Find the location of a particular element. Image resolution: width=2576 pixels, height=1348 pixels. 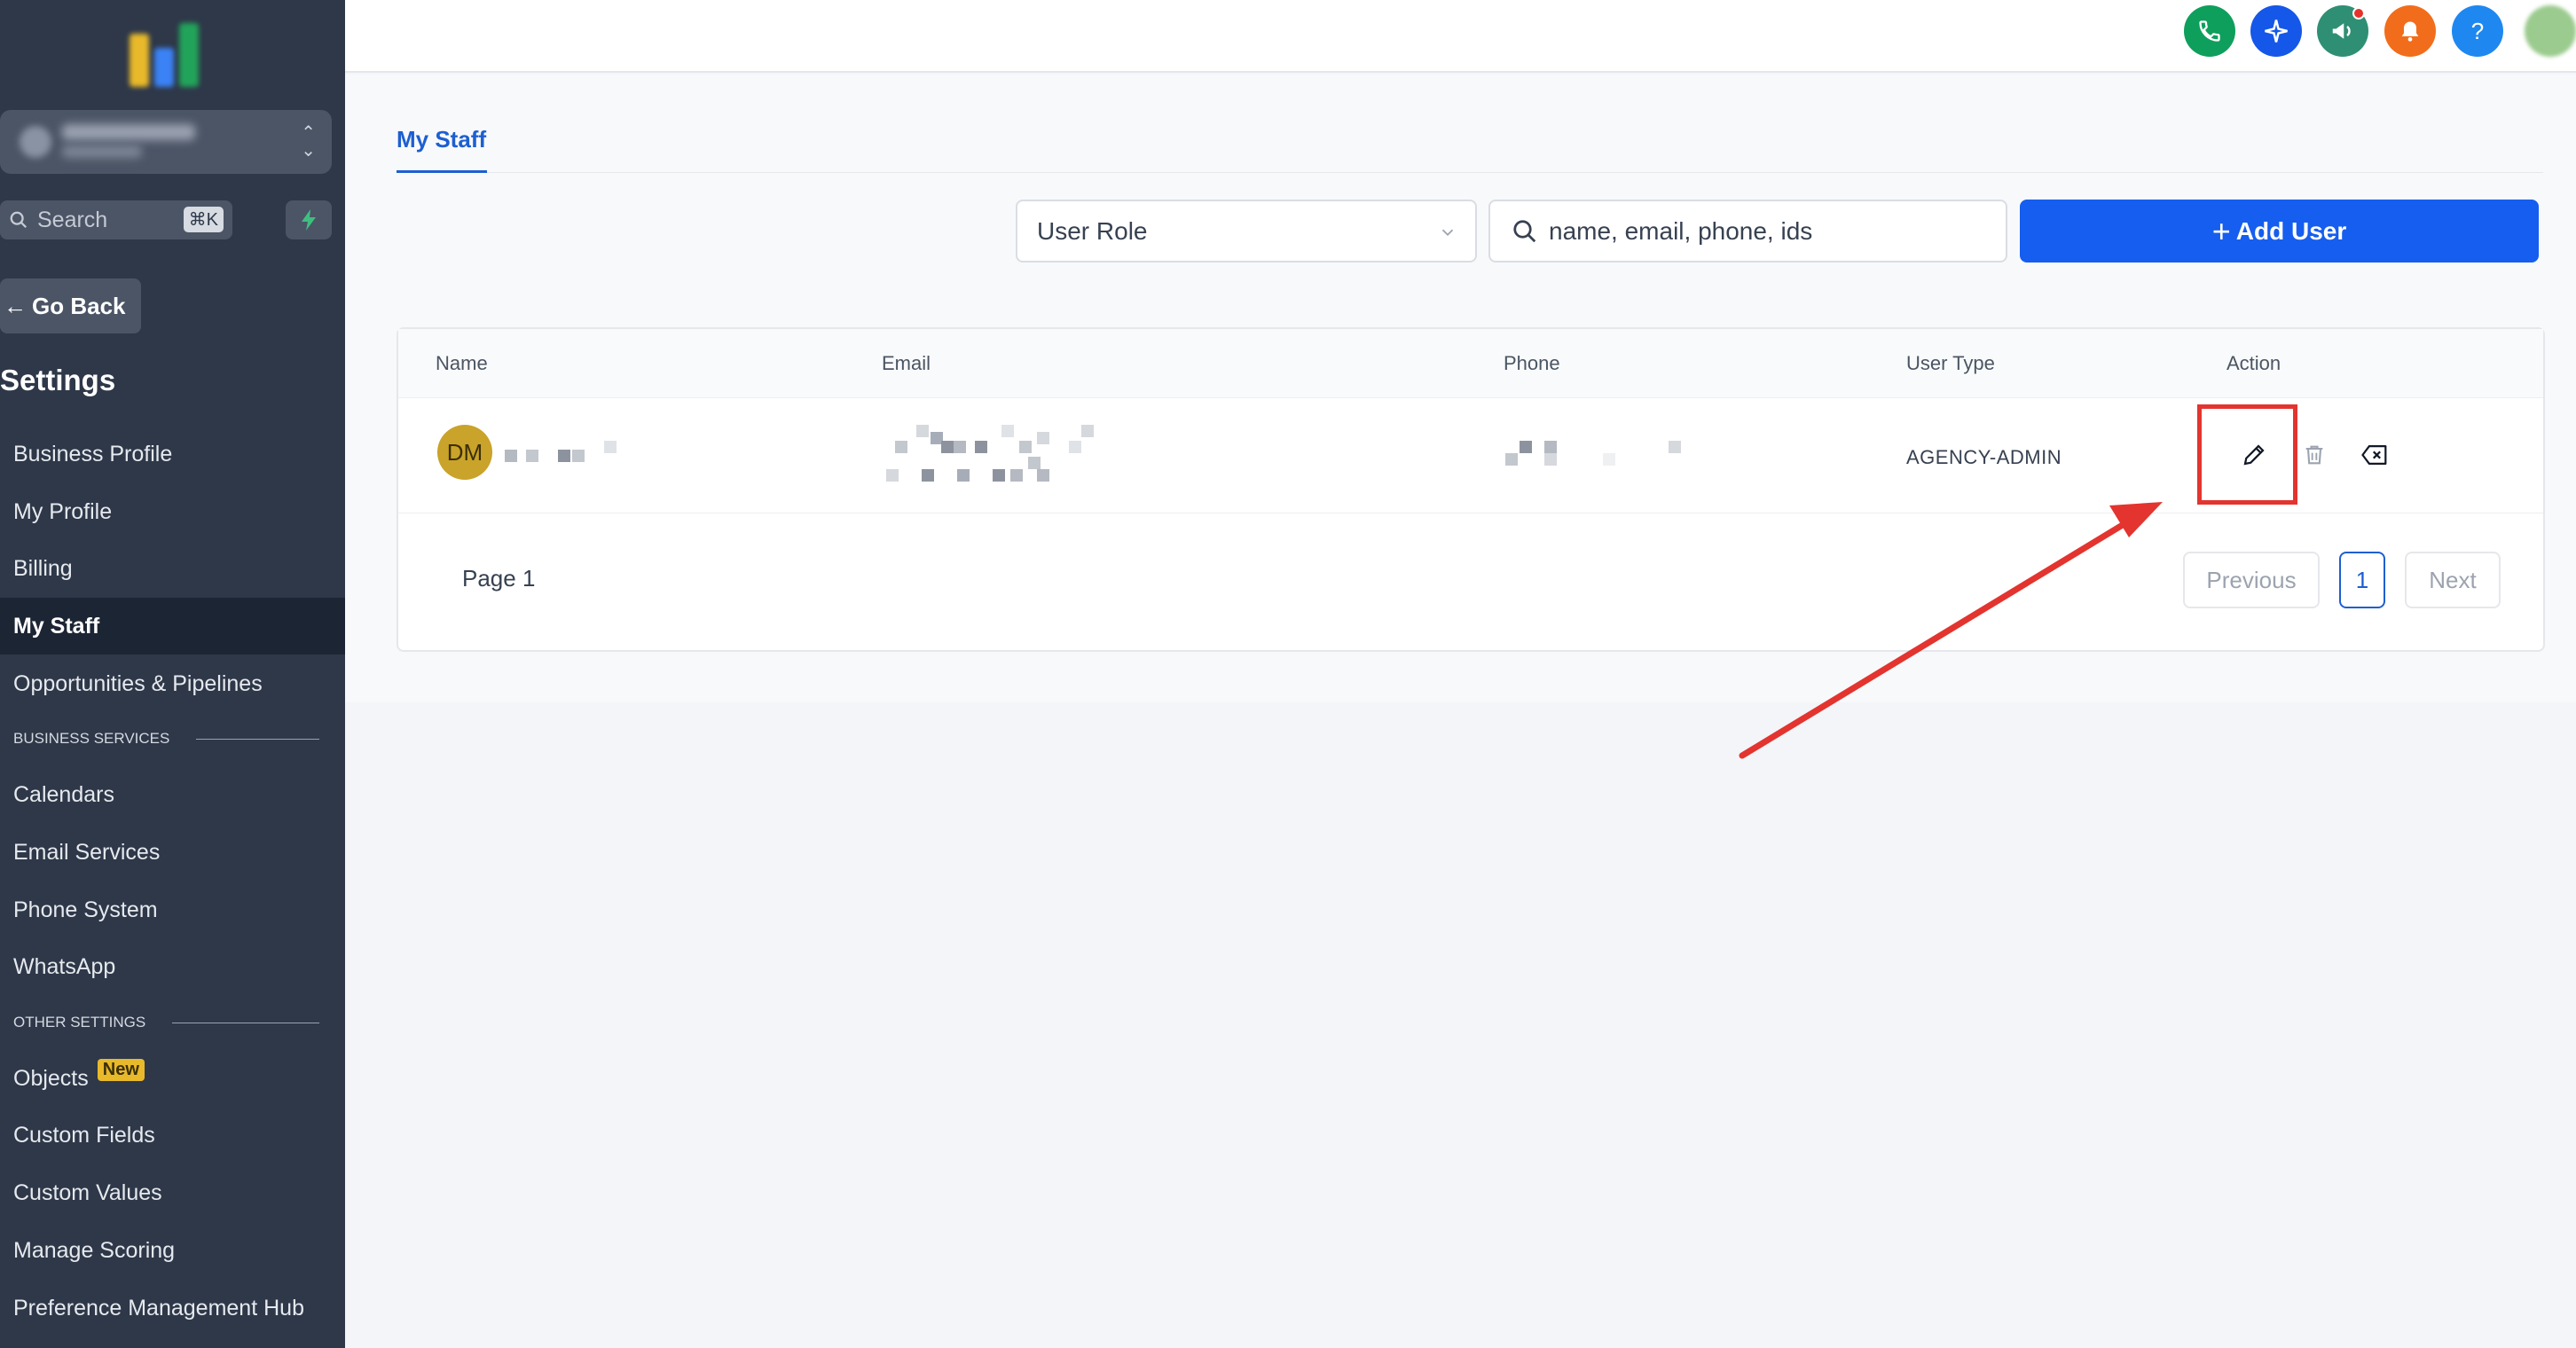

backspace-icon is located at coordinates (2374, 455).